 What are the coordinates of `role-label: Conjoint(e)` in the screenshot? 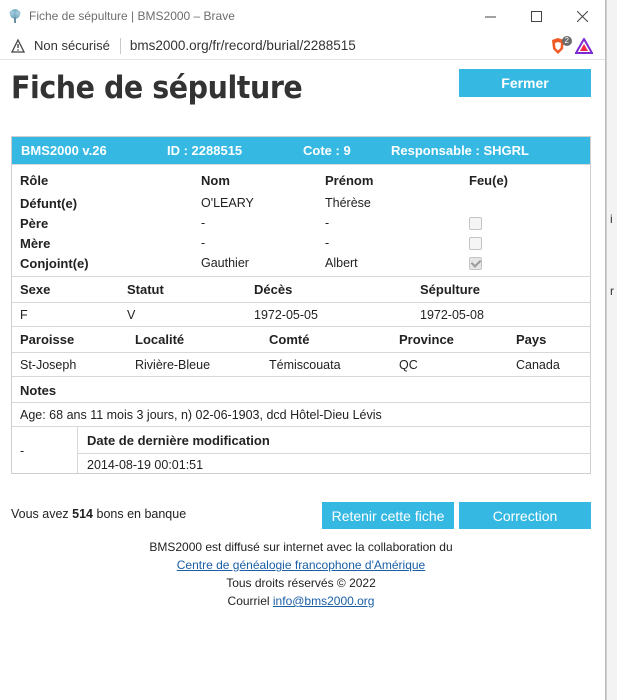 It's located at (54, 263).